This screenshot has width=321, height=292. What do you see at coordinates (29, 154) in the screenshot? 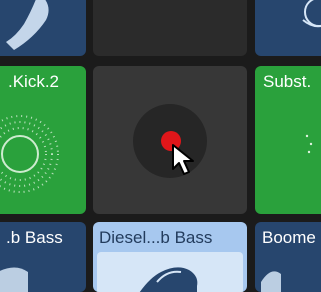
I see `radial-waveform-icon` at bounding box center [29, 154].